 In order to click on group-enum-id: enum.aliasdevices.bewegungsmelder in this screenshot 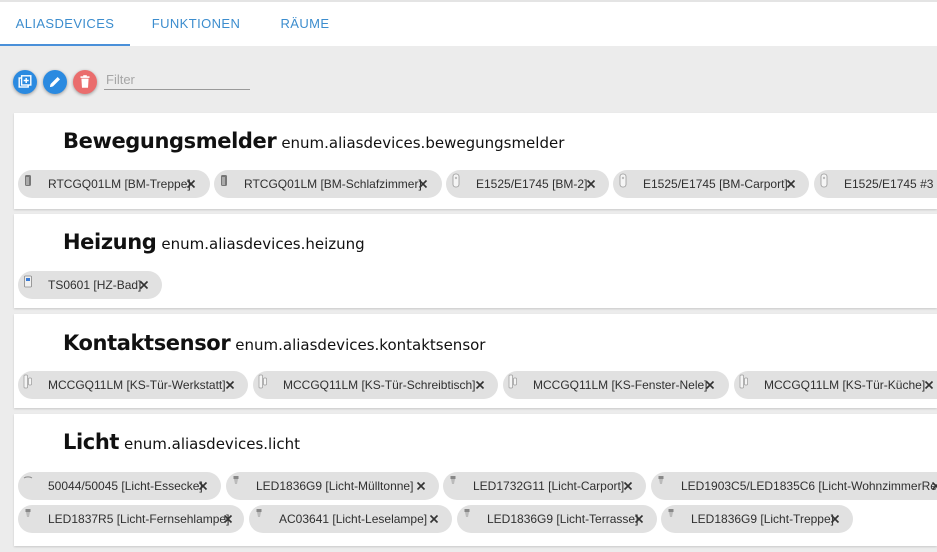, I will do `click(423, 143)`.